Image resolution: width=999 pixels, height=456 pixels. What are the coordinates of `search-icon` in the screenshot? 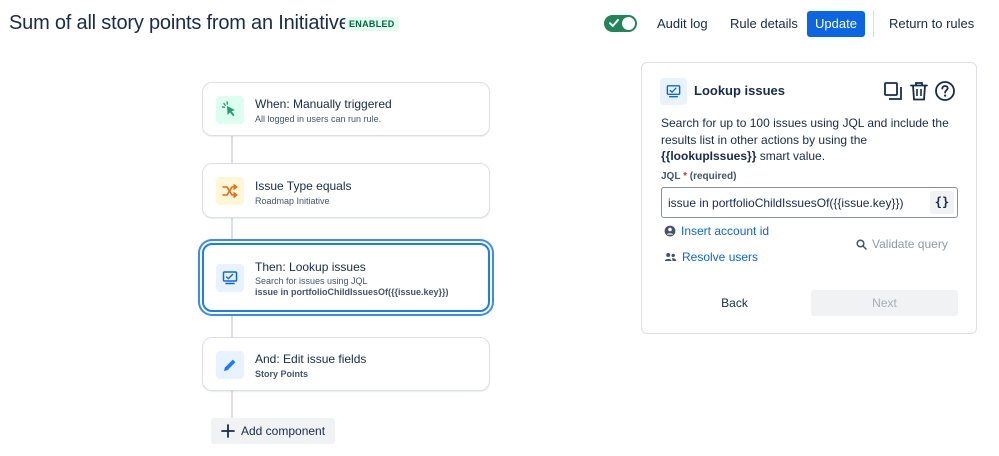 It's located at (861, 244).